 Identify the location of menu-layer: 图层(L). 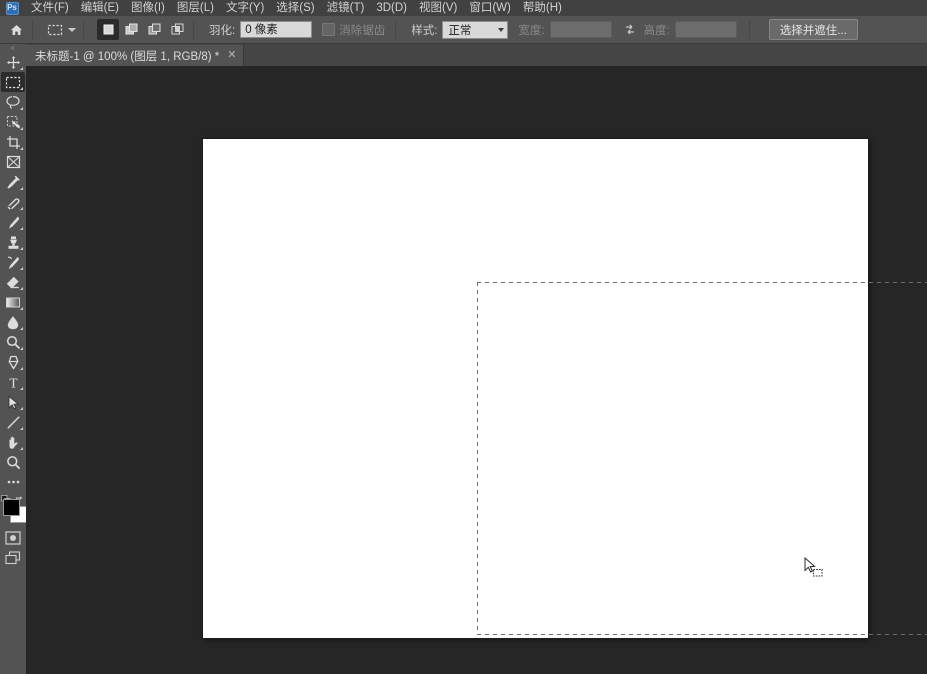
(195, 8).